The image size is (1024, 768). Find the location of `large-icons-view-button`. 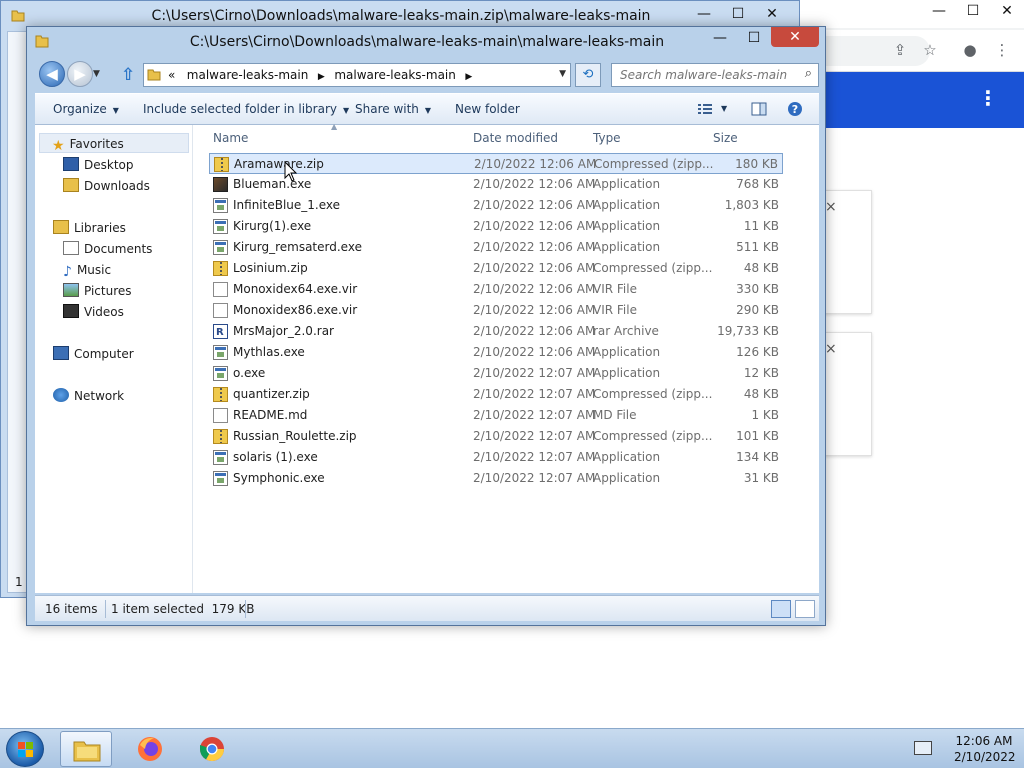

large-icons-view-button is located at coordinates (805, 609).